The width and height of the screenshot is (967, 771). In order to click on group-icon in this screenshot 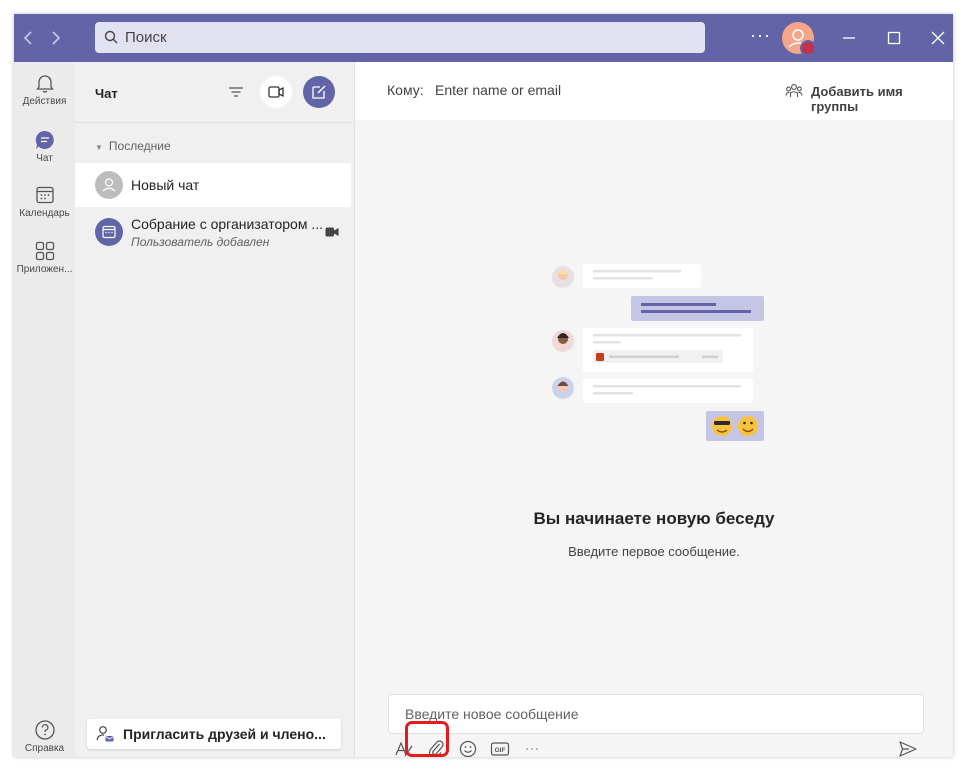, I will do `click(794, 90)`.